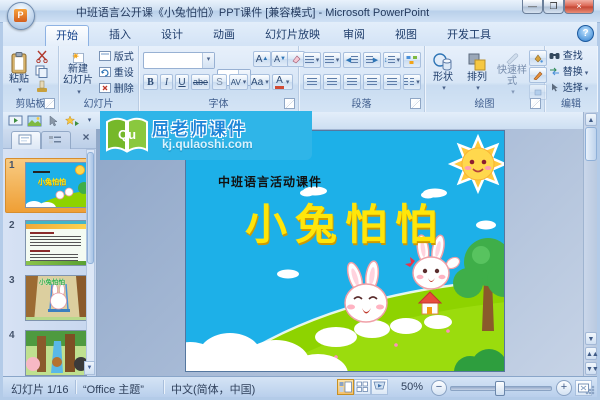 Image resolution: width=600 pixels, height=400 pixels. What do you see at coordinates (443, 73) in the screenshot?
I see `shapes-button: 形状 ▾` at bounding box center [443, 73].